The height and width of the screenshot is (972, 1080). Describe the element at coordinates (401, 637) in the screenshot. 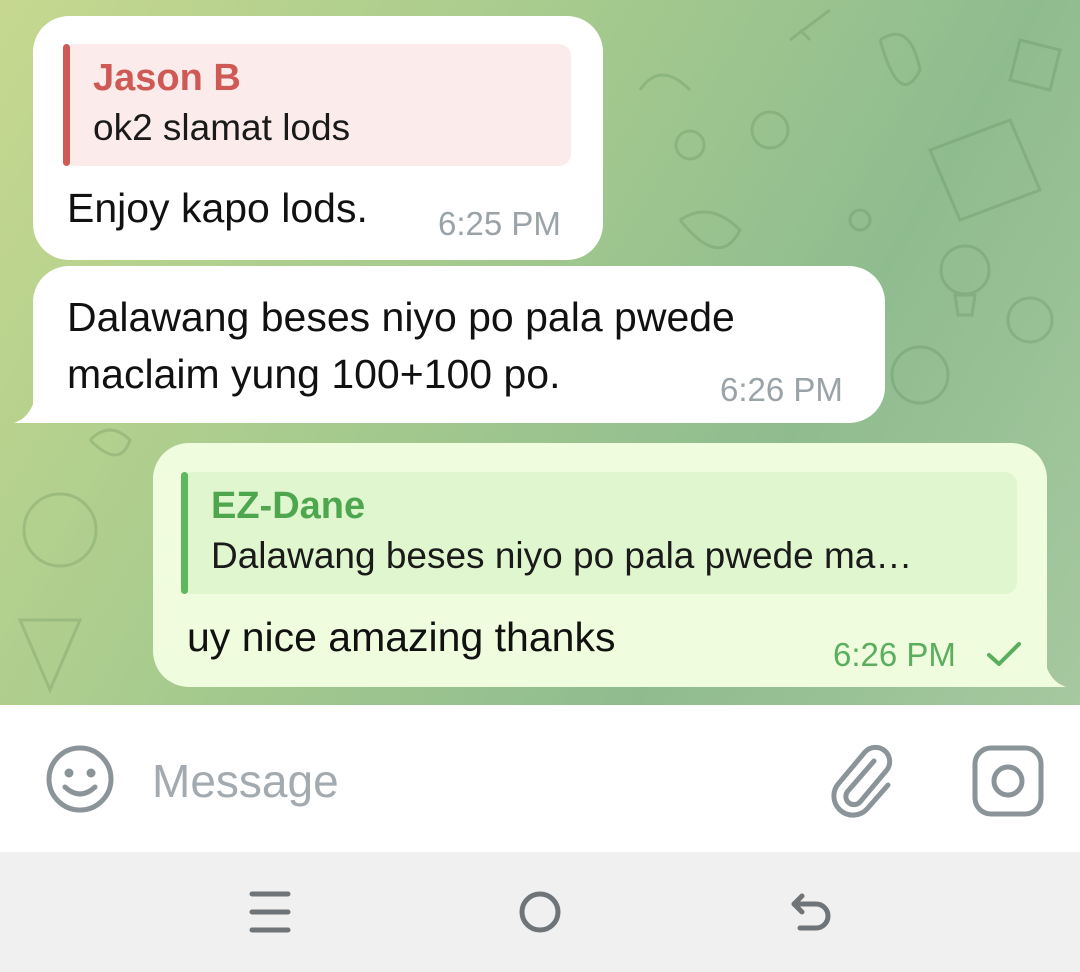

I see `message-text: uy nice amazing thanks` at that location.